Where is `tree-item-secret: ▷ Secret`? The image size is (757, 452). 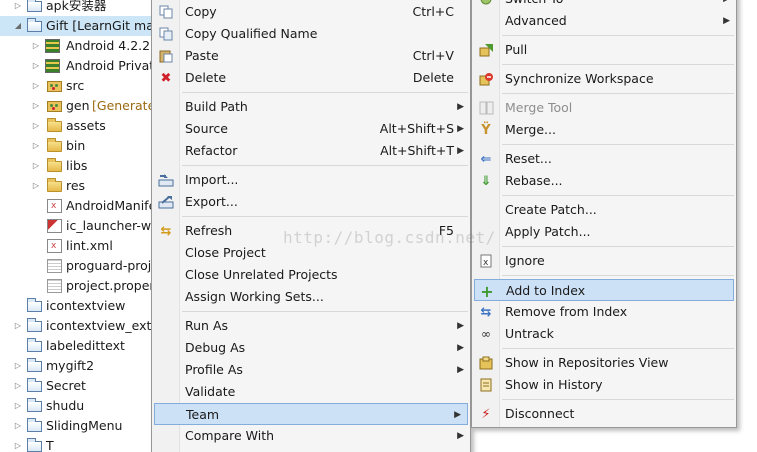
tree-item-secret: ▷ Secret is located at coordinates (80, 386).